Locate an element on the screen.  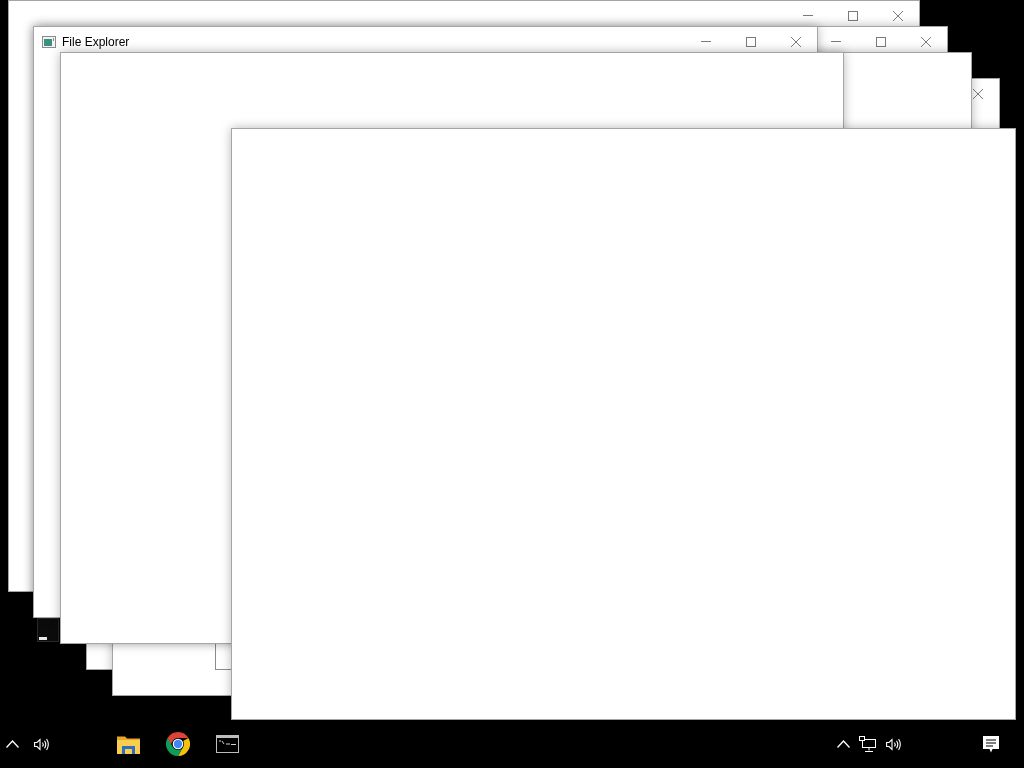
folder-icon is located at coordinates (128, 744).